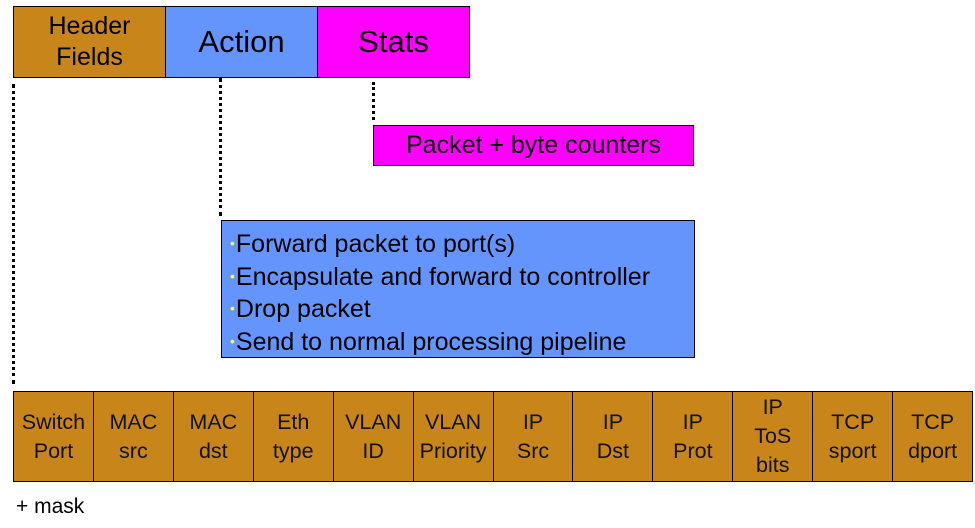 This screenshot has width=975, height=528. I want to click on action-item-label: Drop packet, so click(303, 309).